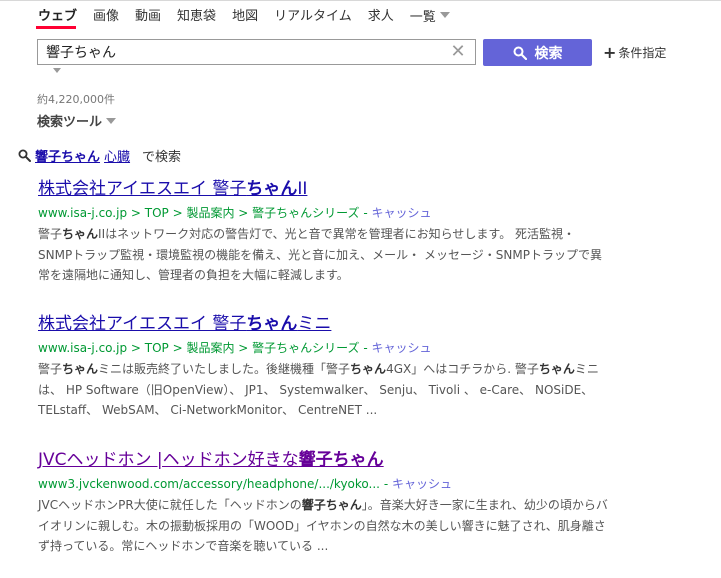 This screenshot has width=721, height=578. I want to click on search-tools-toggle: 検索ツール, so click(77, 120).